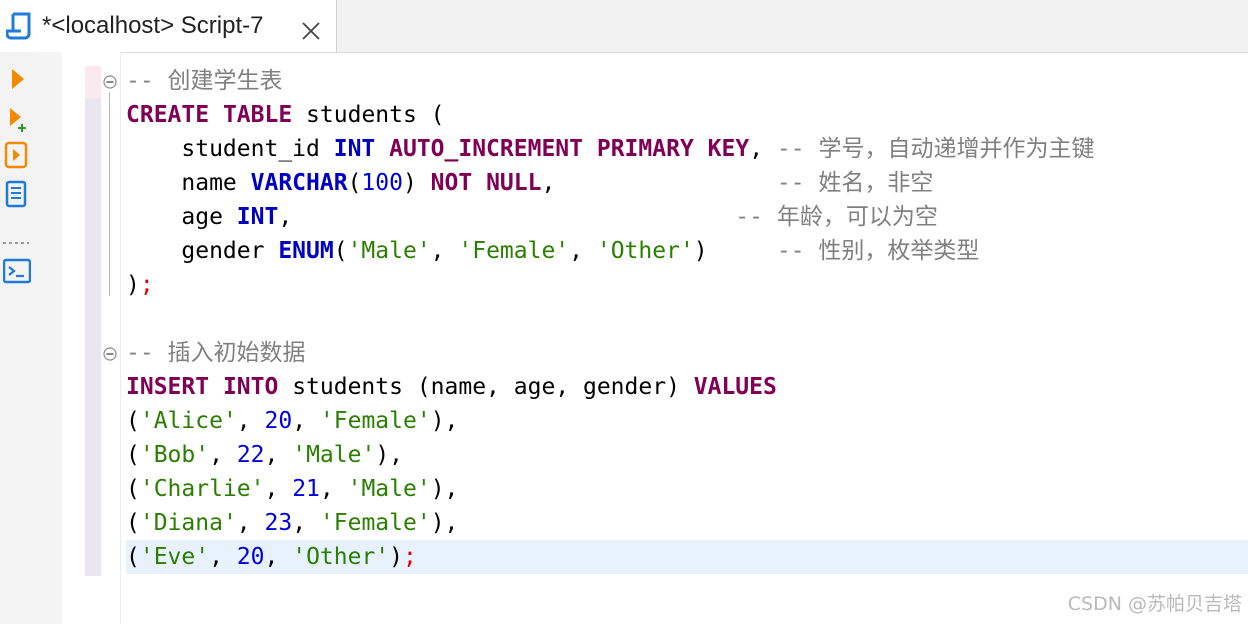  I want to click on type-token: ENUM, so click(306, 251).